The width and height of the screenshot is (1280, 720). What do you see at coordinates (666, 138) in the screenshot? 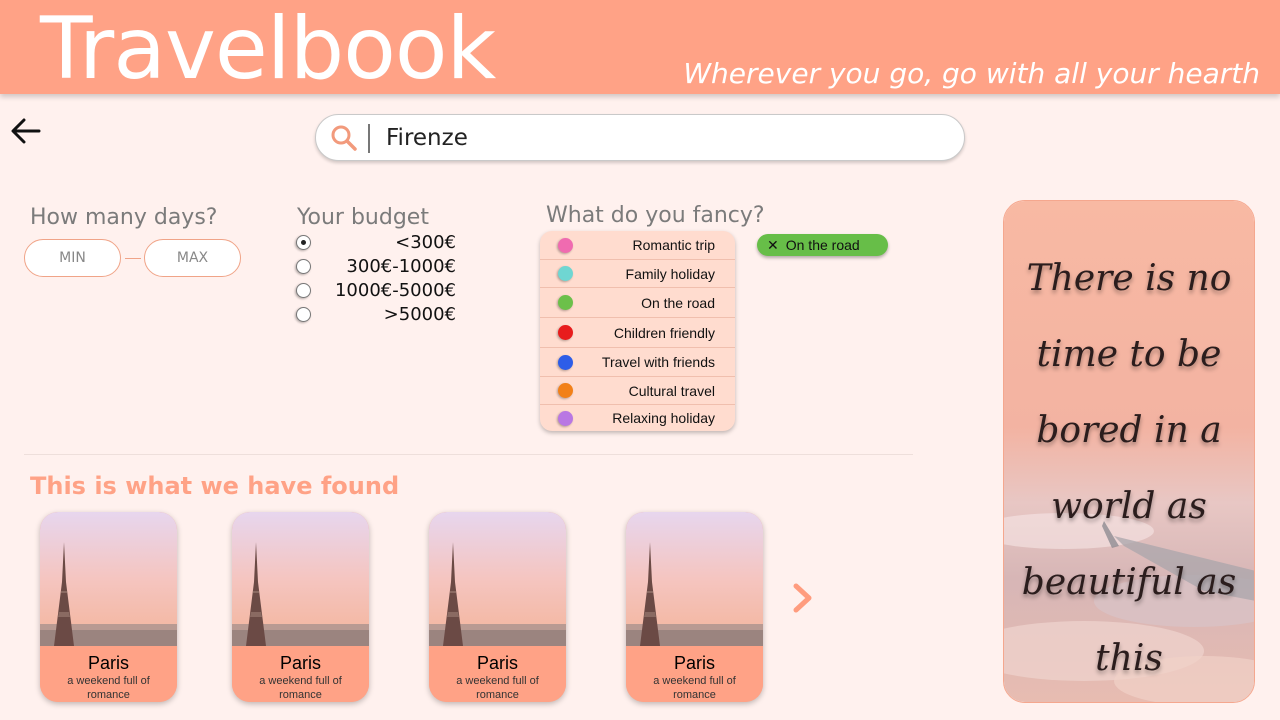
I see `search-input` at bounding box center [666, 138].